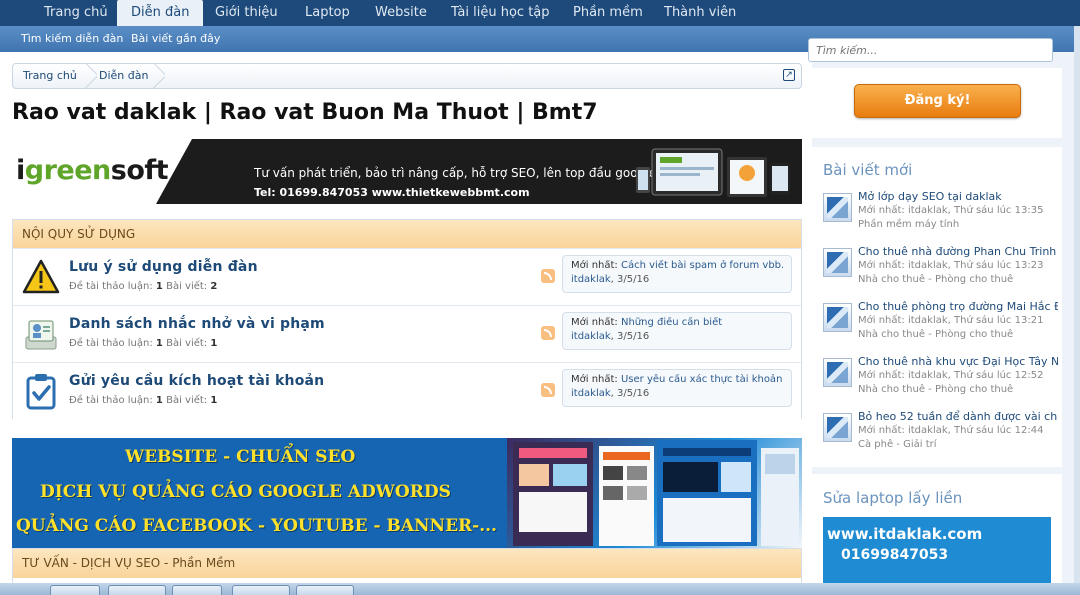 The height and width of the screenshot is (595, 1080). Describe the element at coordinates (401, 13) in the screenshot. I see `tab-website: Website` at that location.